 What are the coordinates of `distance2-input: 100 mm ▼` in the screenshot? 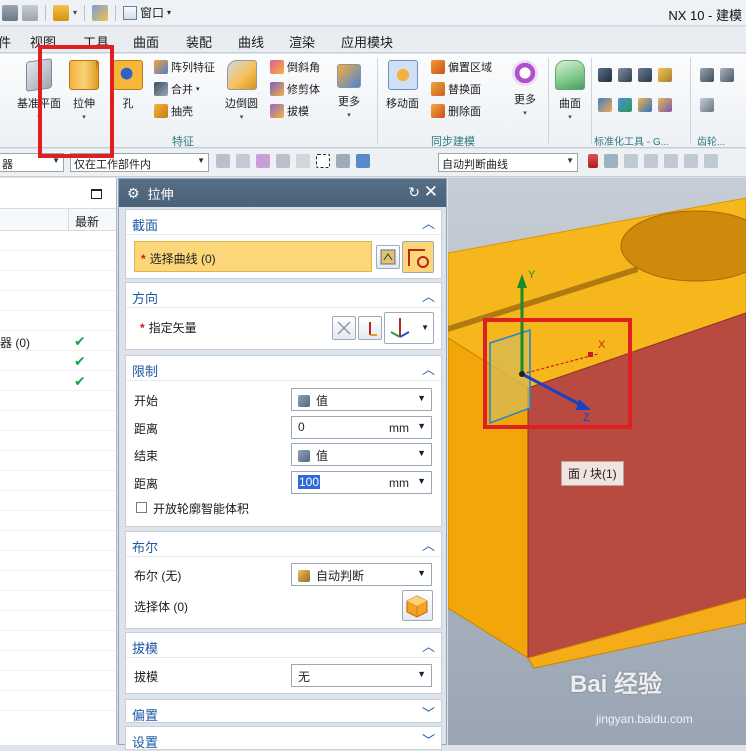 It's located at (361, 482).